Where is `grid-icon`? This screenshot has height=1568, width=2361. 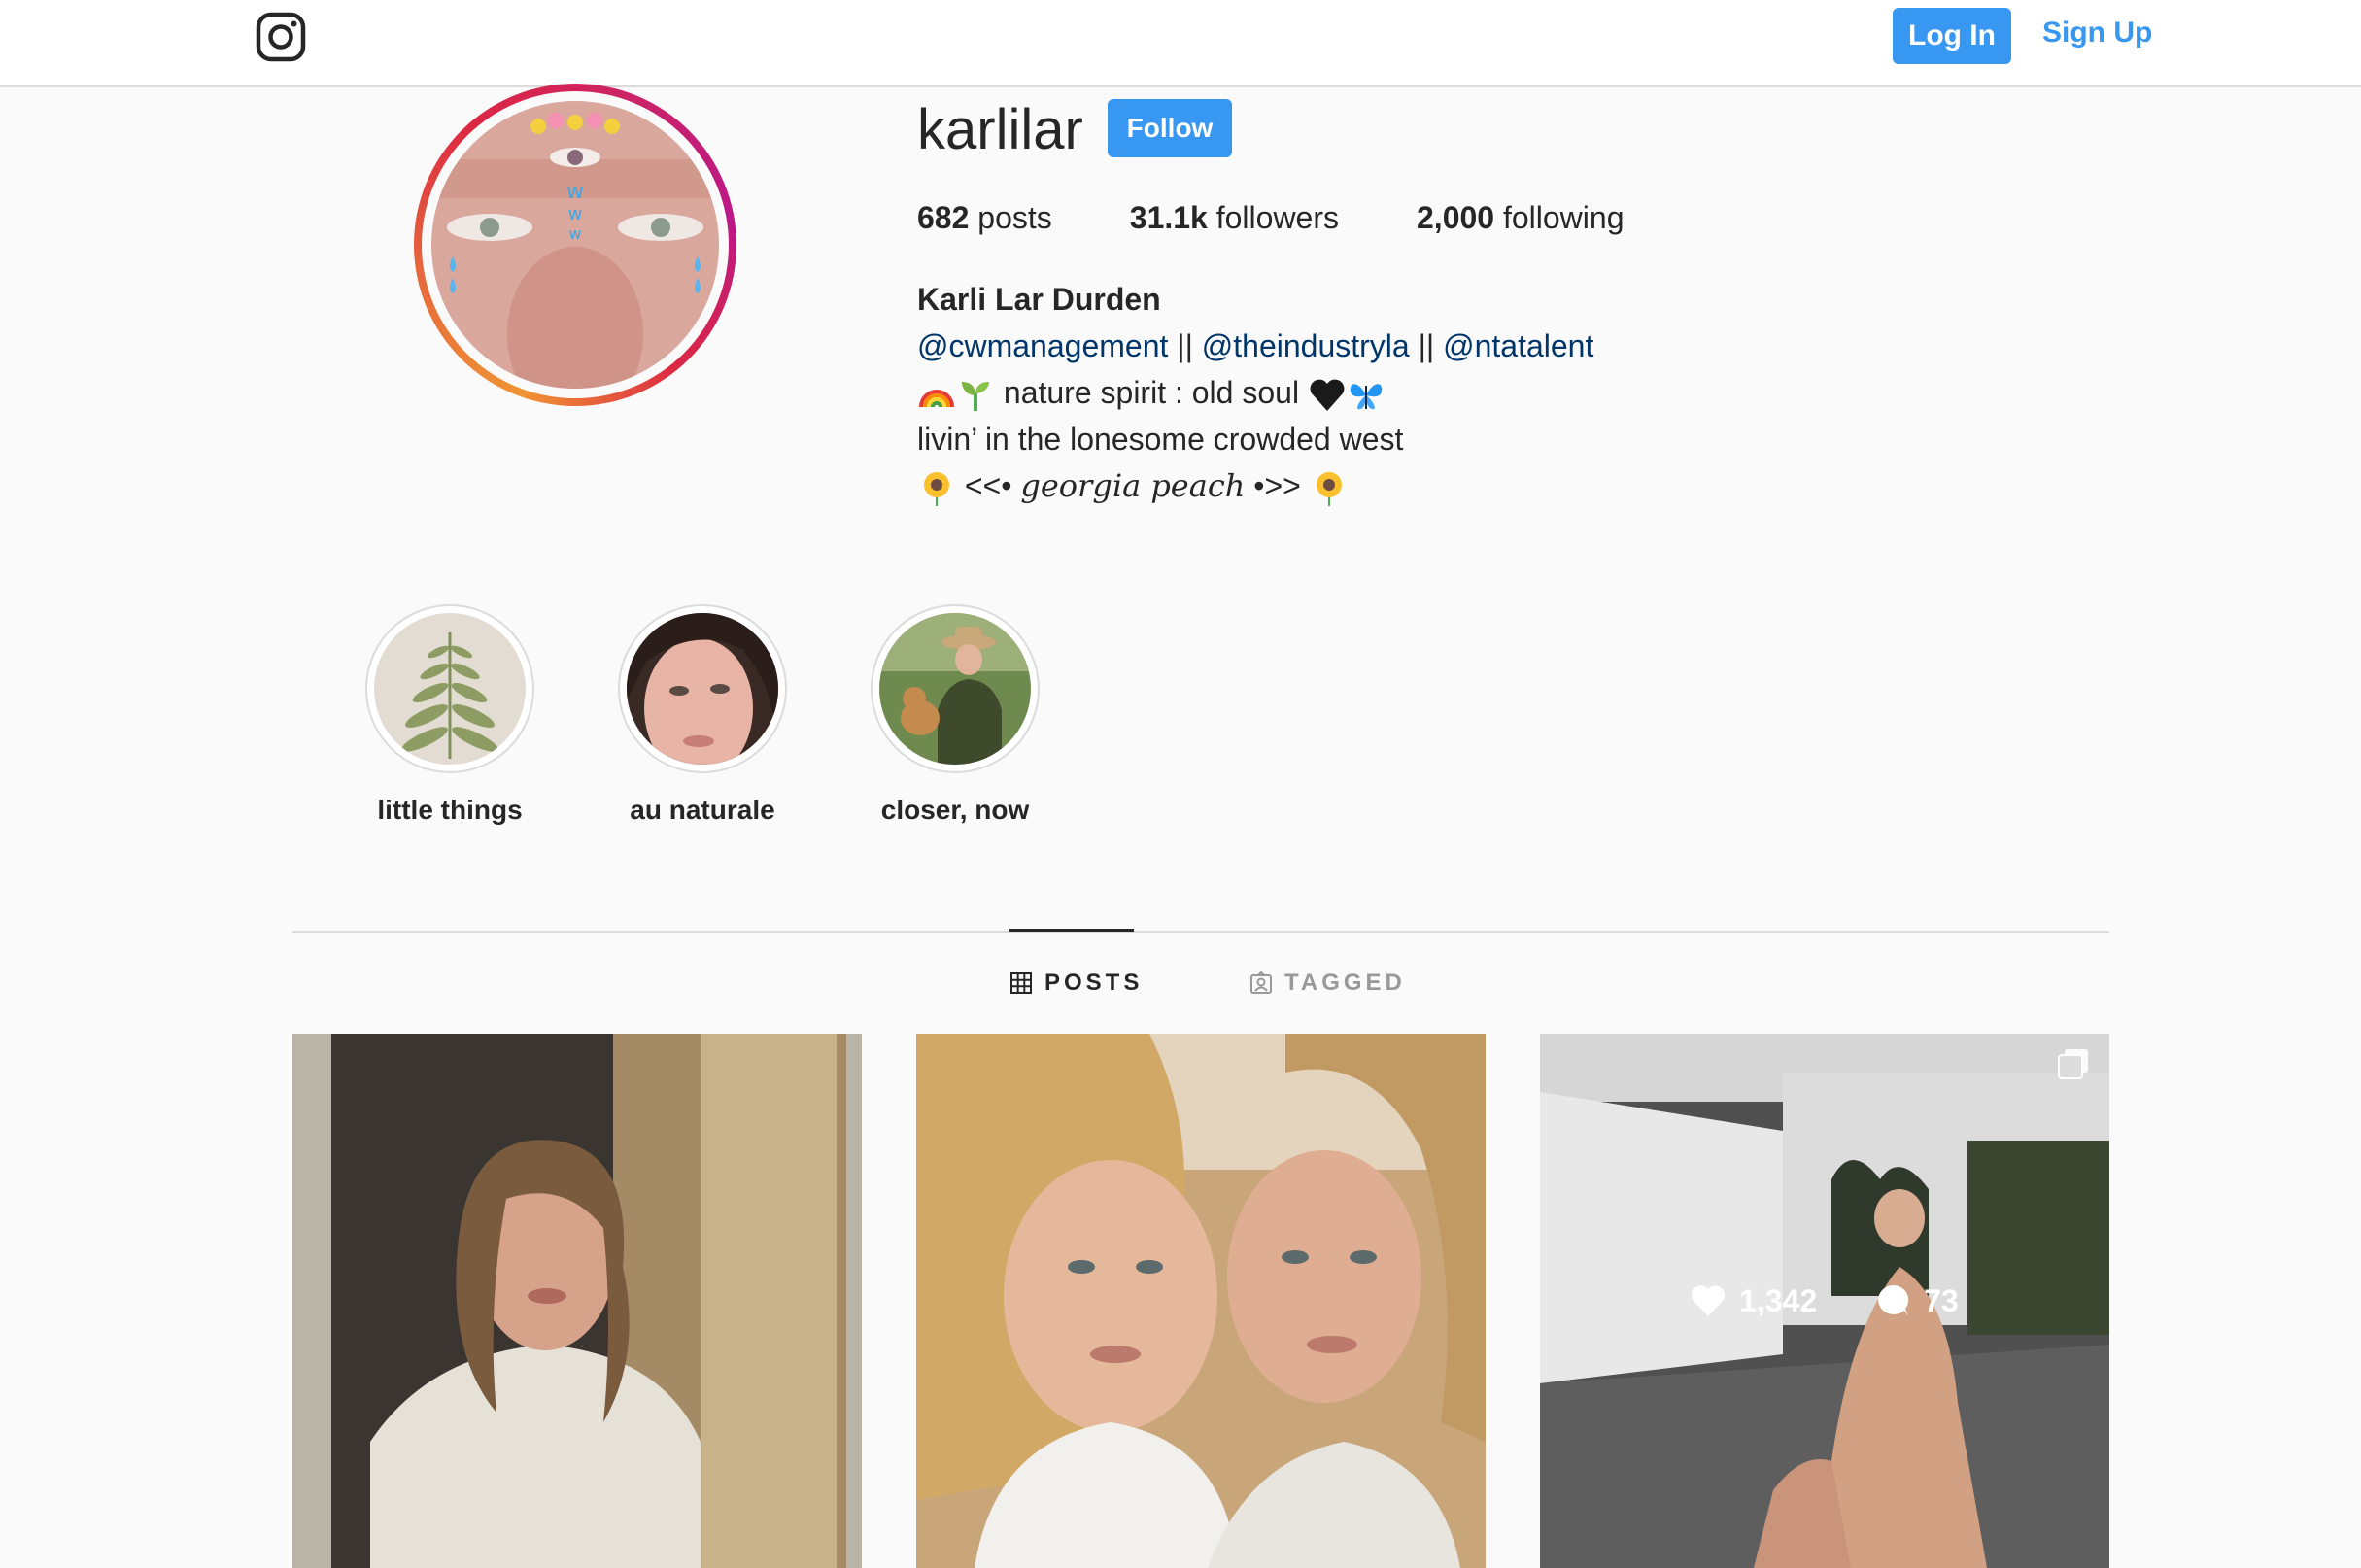
grid-icon is located at coordinates (1021, 983).